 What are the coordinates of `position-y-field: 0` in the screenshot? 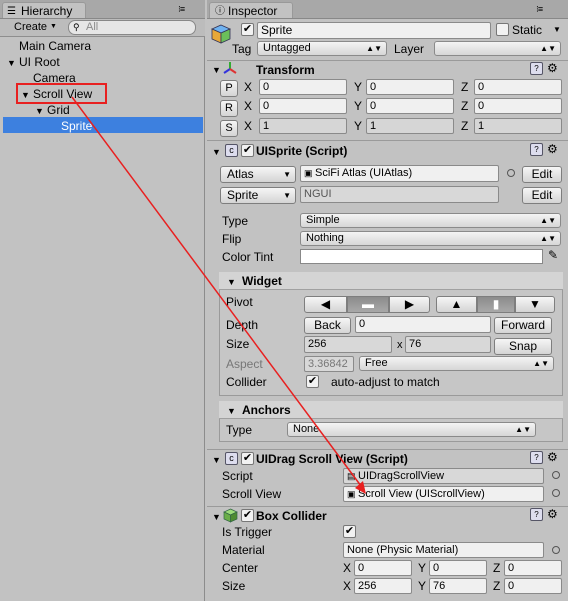 It's located at (410, 87).